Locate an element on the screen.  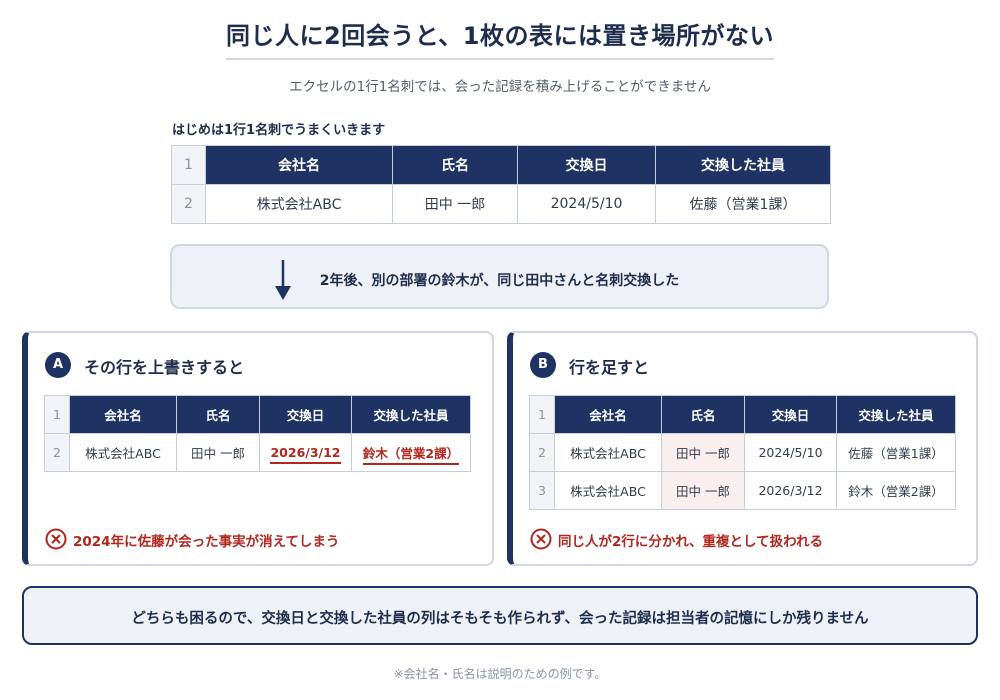
option-a-title: その行を上書きすると is located at coordinates (164, 367).